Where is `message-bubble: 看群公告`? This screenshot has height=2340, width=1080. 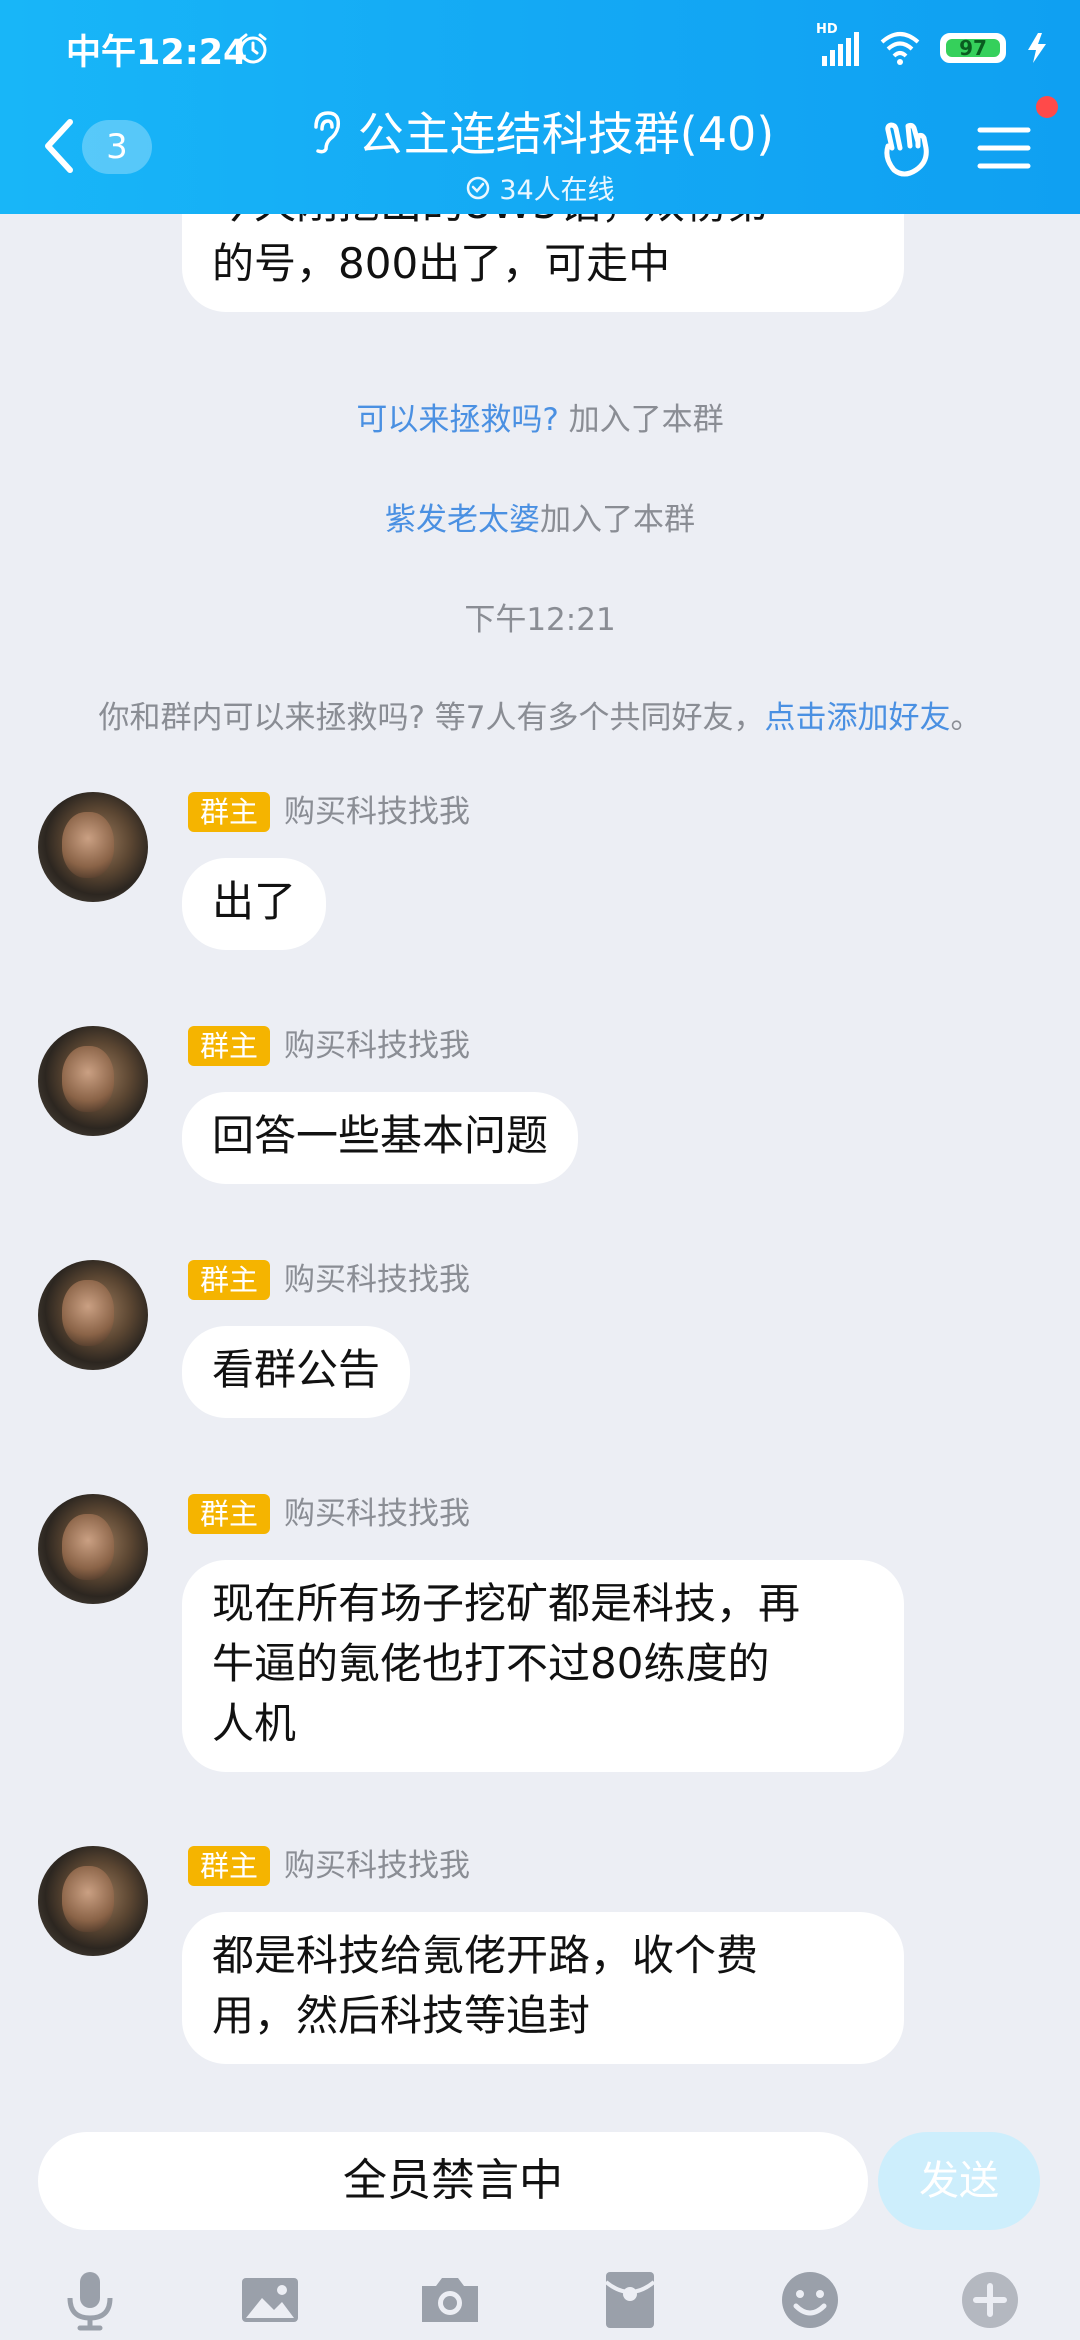
message-bubble: 看群公告 is located at coordinates (296, 1372).